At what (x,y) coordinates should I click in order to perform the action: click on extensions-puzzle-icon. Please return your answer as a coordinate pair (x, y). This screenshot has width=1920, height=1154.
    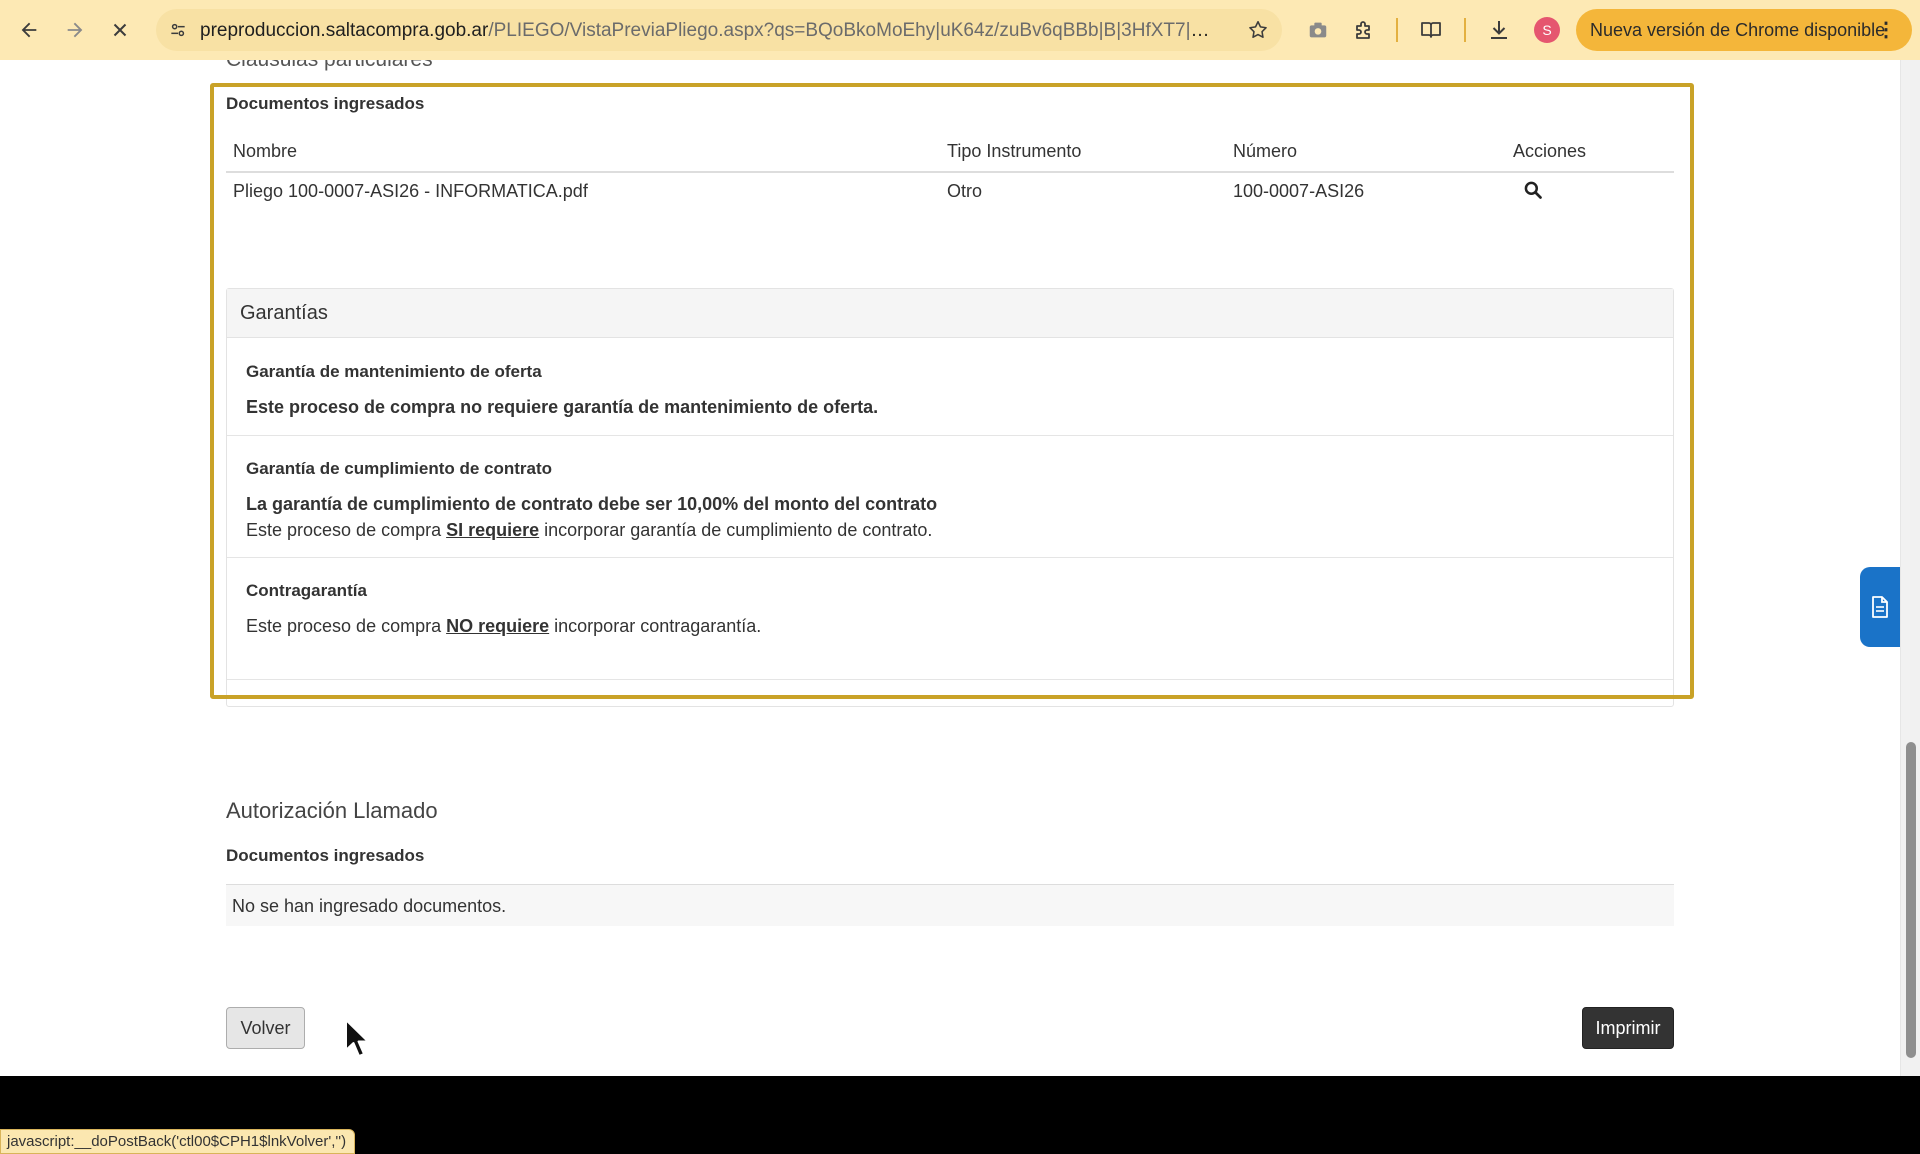
    Looking at the image, I should click on (1364, 30).